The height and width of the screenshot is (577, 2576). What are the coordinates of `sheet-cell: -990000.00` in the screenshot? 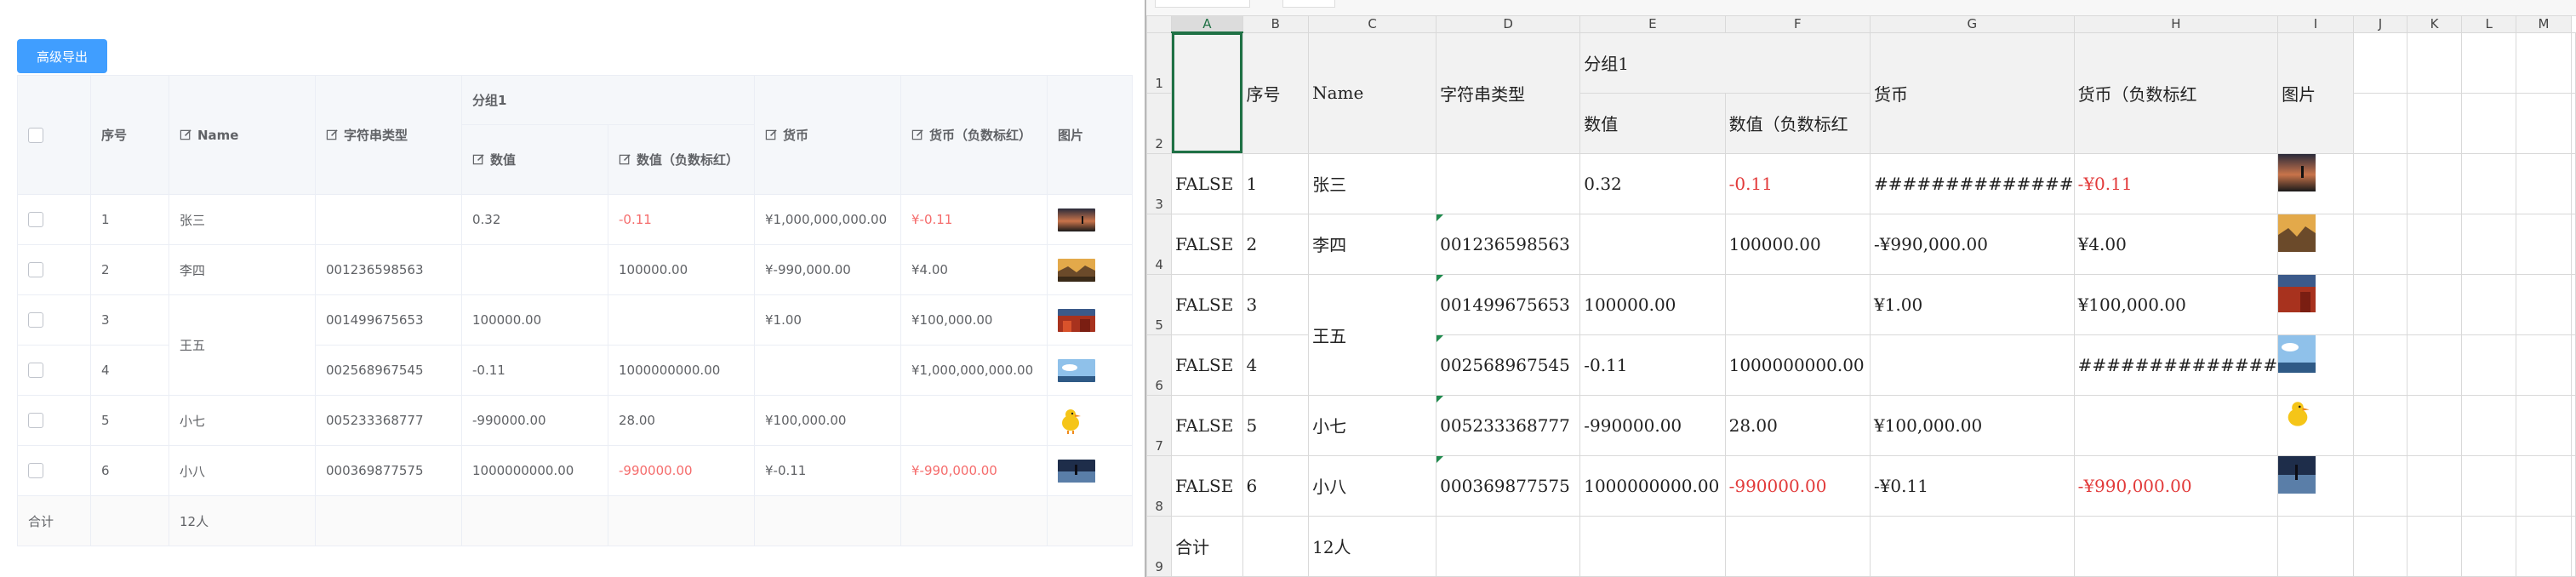 It's located at (1797, 485).